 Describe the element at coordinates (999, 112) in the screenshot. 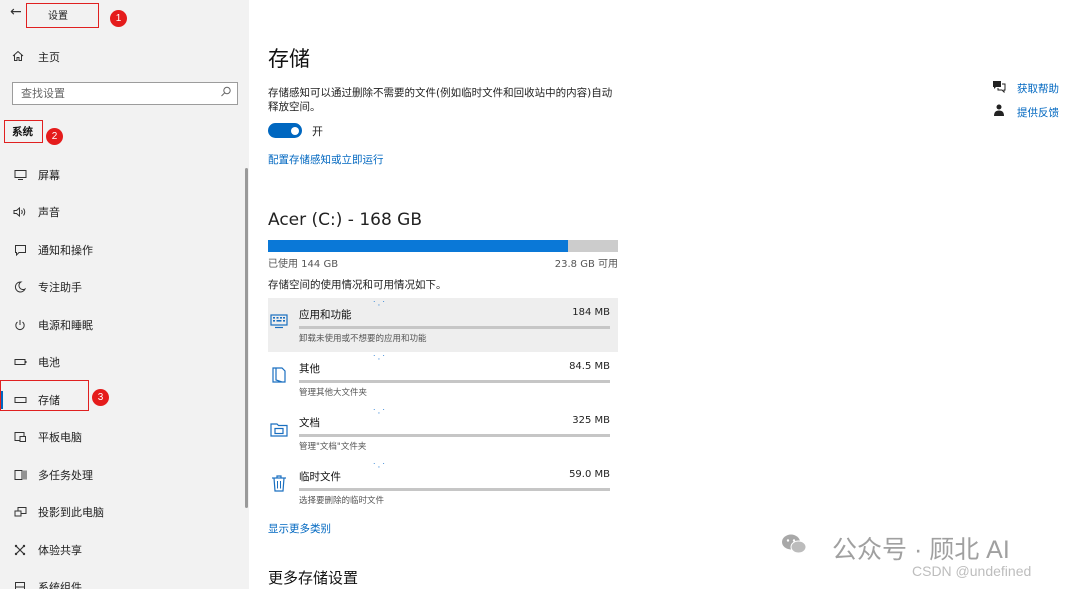

I see `feedback-person-icon` at that location.